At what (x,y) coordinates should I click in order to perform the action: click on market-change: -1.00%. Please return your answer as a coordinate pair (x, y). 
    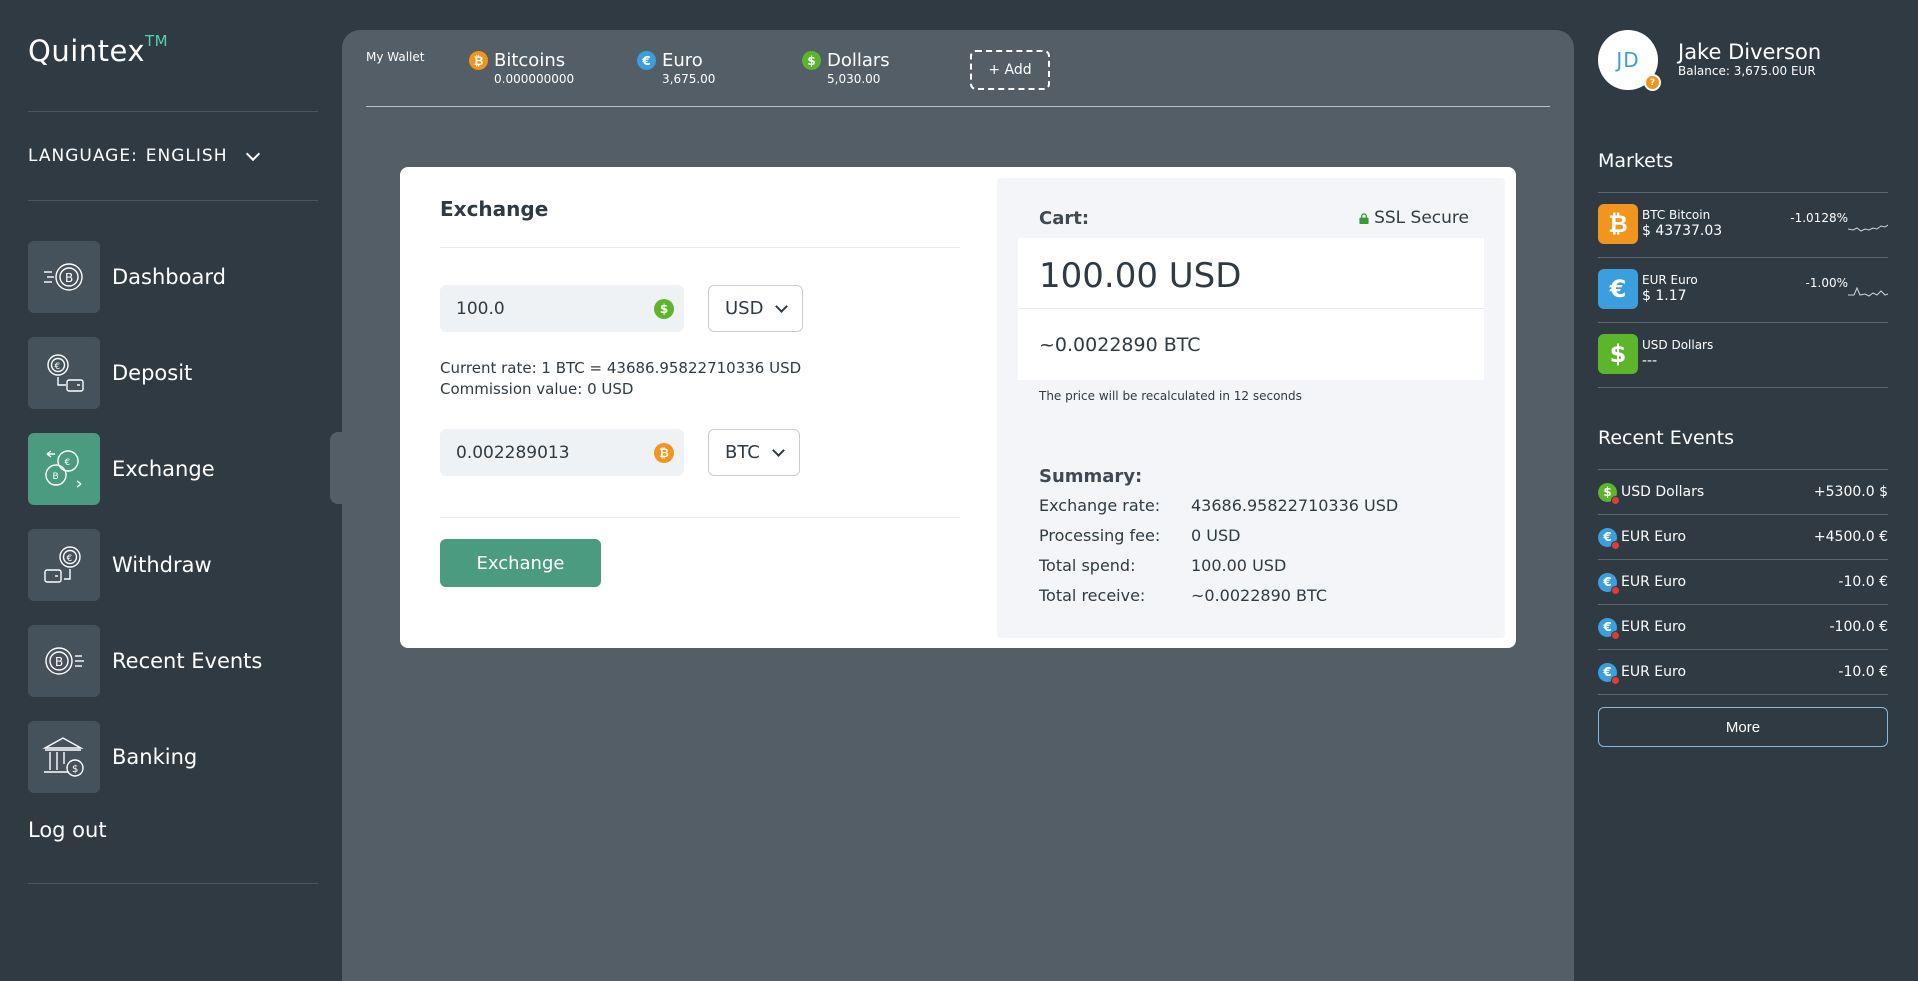
    Looking at the image, I should click on (1826, 283).